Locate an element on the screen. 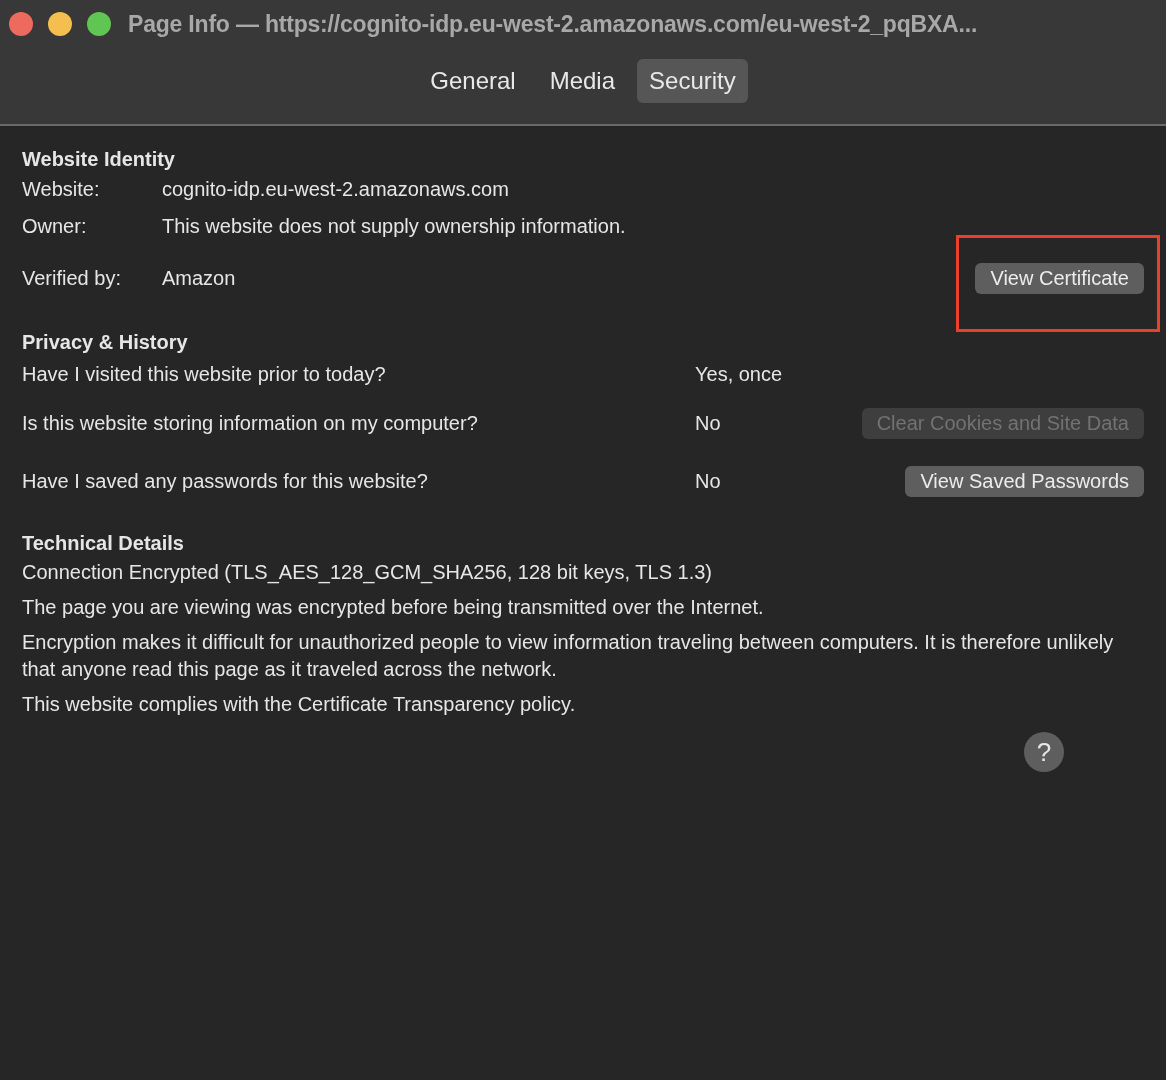  paragraph: Encryption makes it difficult for unauthorized people to view information traveling between computers. It is therefore unlikely that anyone read this page as it traveled across the network. is located at coordinates (568, 656).